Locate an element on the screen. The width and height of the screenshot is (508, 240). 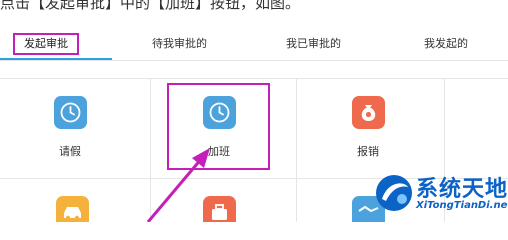
site-watermark: 系统天地 XiTongTianDi.net is located at coordinates (439, 193).